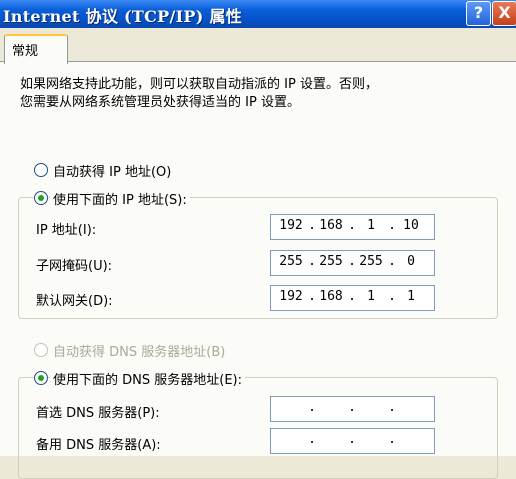 The image size is (516, 479). Describe the element at coordinates (41, 378) in the screenshot. I see `manual-dns-radio` at that location.